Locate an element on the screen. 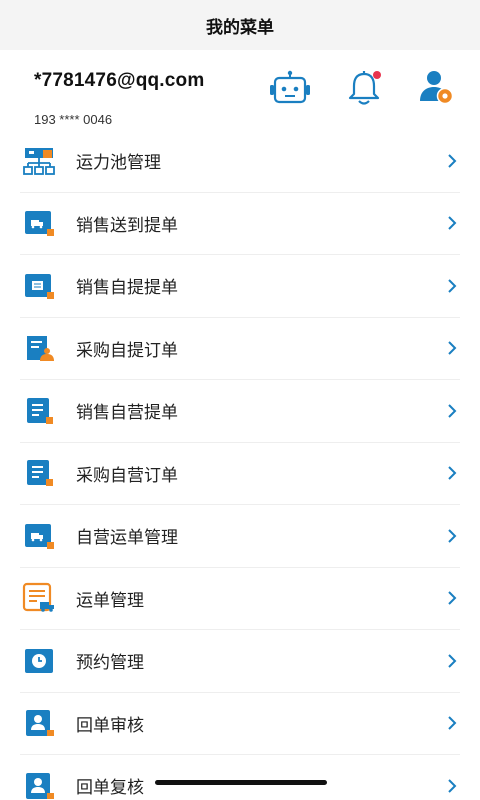  user-email: *7781476@qq.com is located at coordinates (119, 80).